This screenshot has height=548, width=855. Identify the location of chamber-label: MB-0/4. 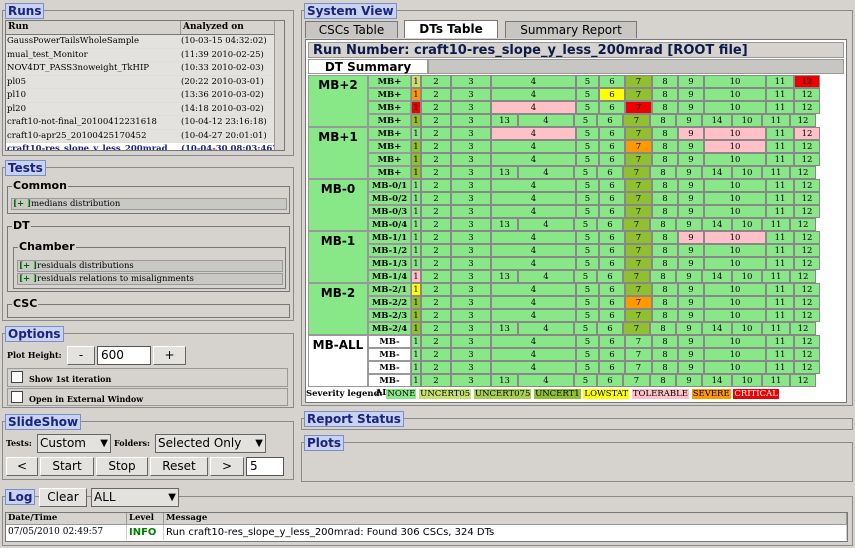
(389, 224).